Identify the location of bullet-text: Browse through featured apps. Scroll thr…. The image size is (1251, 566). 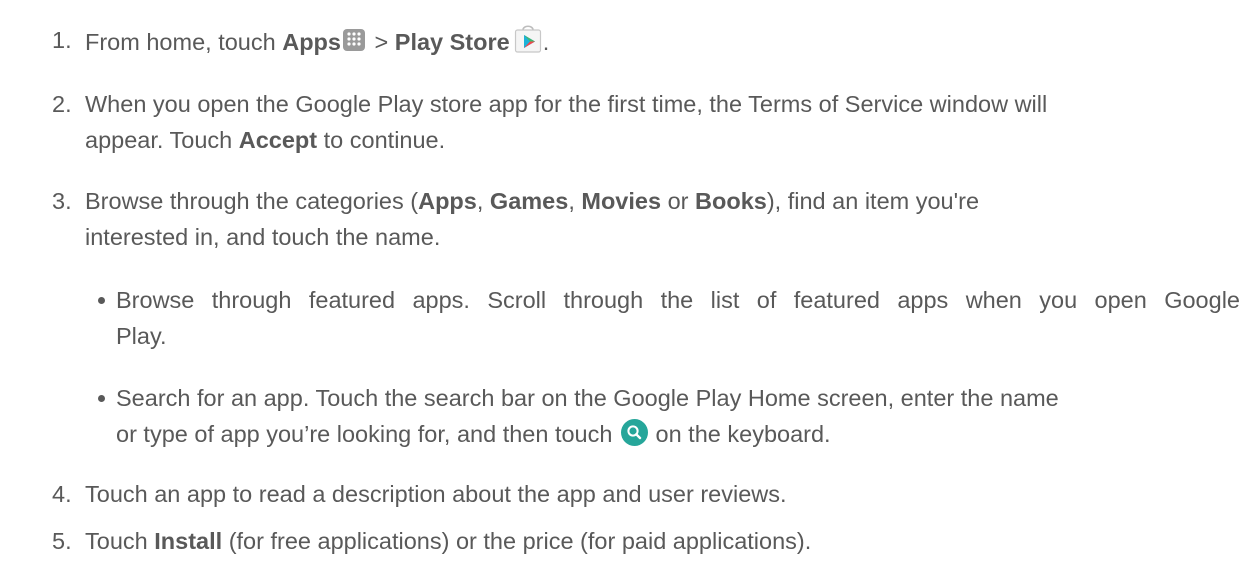
(678, 300).